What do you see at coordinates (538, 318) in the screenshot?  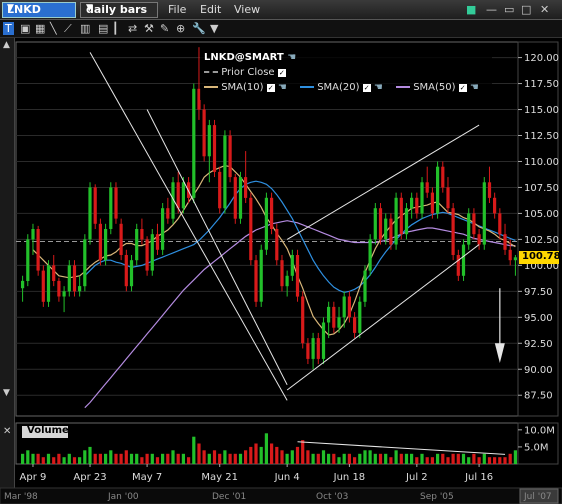 I see `y-tick-label: 95.00` at bounding box center [538, 318].